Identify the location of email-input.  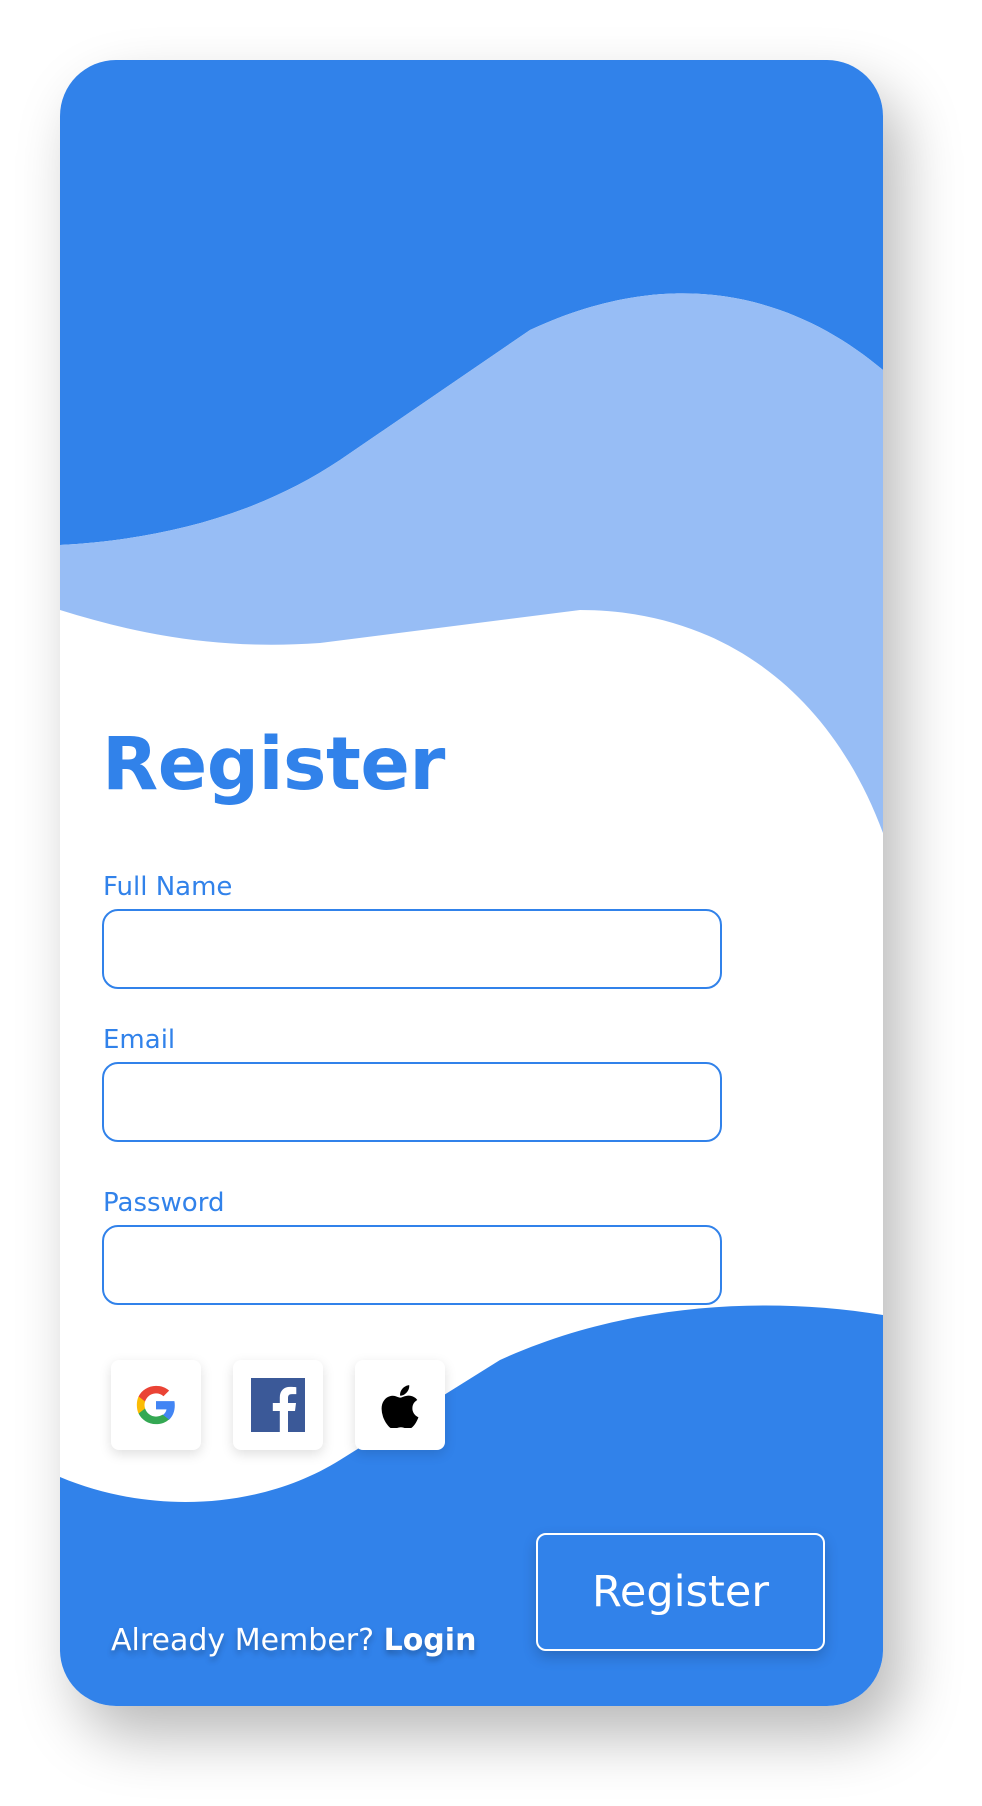
(412, 1102).